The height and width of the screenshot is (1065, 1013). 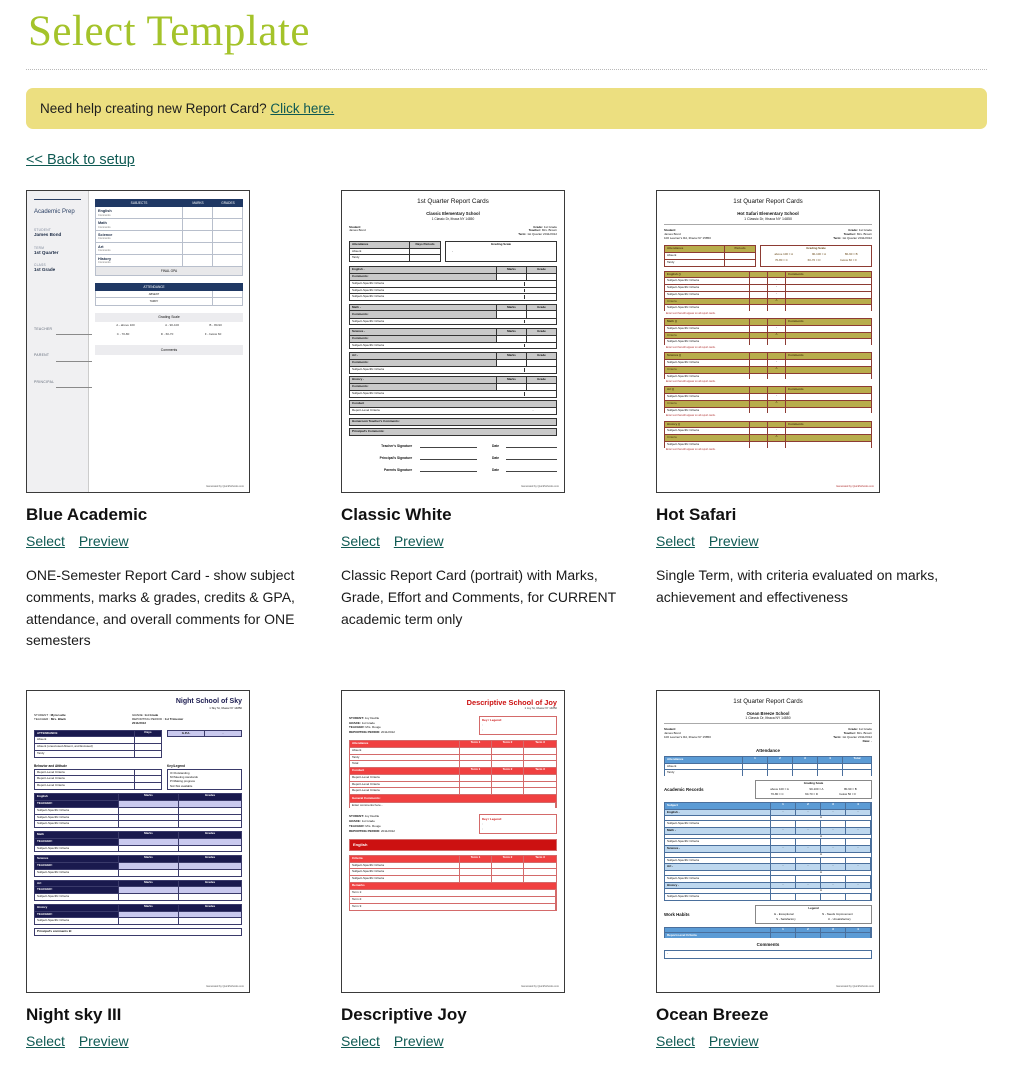 What do you see at coordinates (77, 810) in the screenshot?
I see `night-criteria: Subject-Specific Criteria` at bounding box center [77, 810].